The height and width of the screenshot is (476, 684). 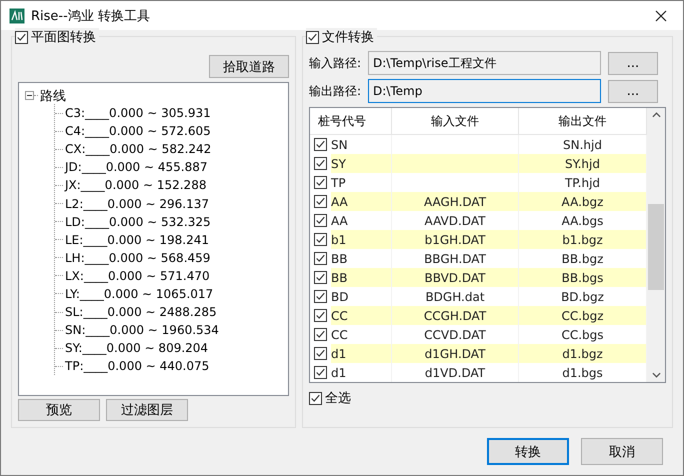 What do you see at coordinates (582, 373) in the screenshot?
I see `table-cell: d1.bgs` at bounding box center [582, 373].